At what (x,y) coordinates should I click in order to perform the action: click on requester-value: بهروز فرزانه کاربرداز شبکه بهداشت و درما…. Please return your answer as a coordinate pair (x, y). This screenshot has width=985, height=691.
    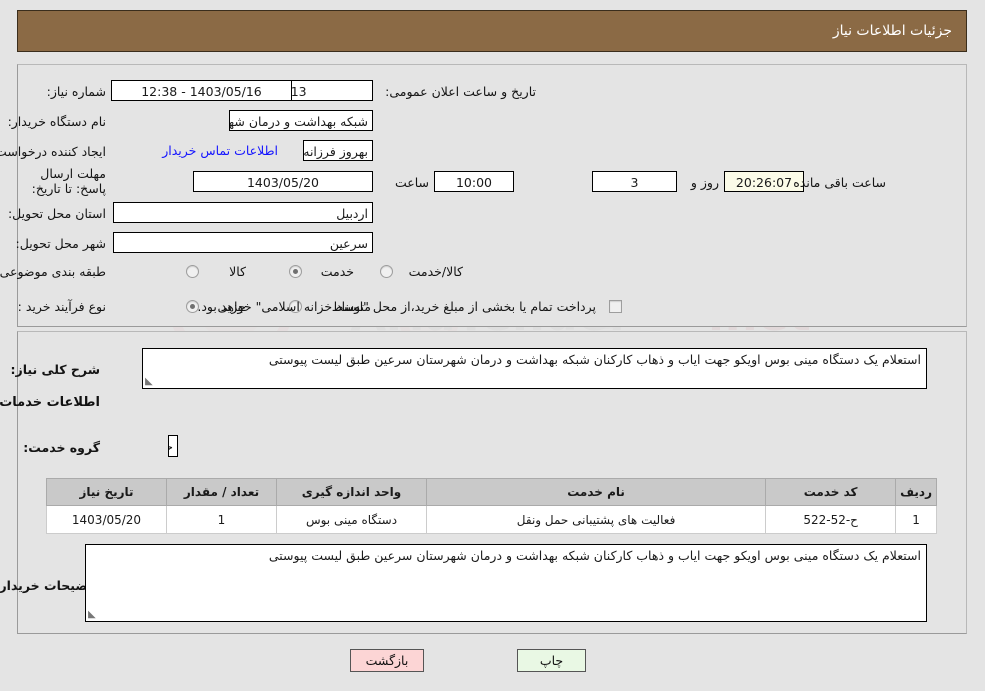
    Looking at the image, I should click on (339, 150).